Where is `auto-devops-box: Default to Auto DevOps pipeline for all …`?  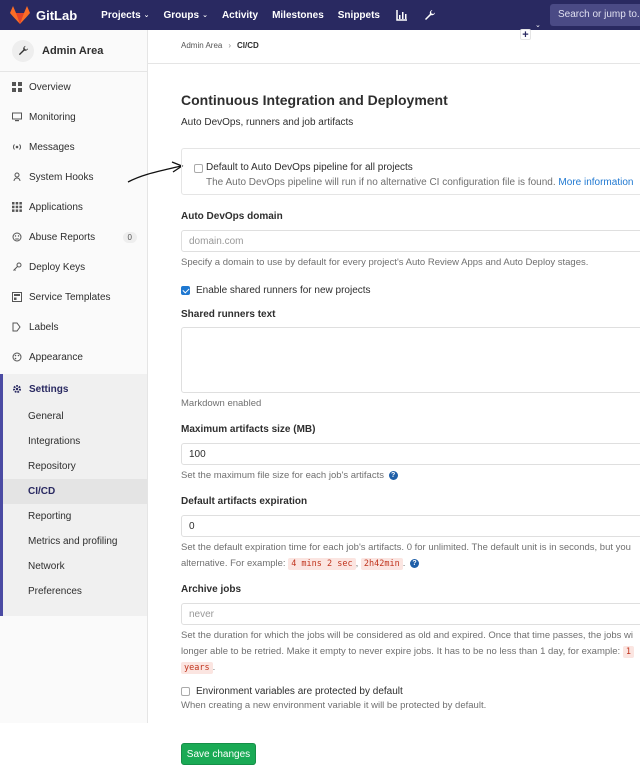
auto-devops-box: Default to Auto DevOps pipeline for all … is located at coordinates (410, 171).